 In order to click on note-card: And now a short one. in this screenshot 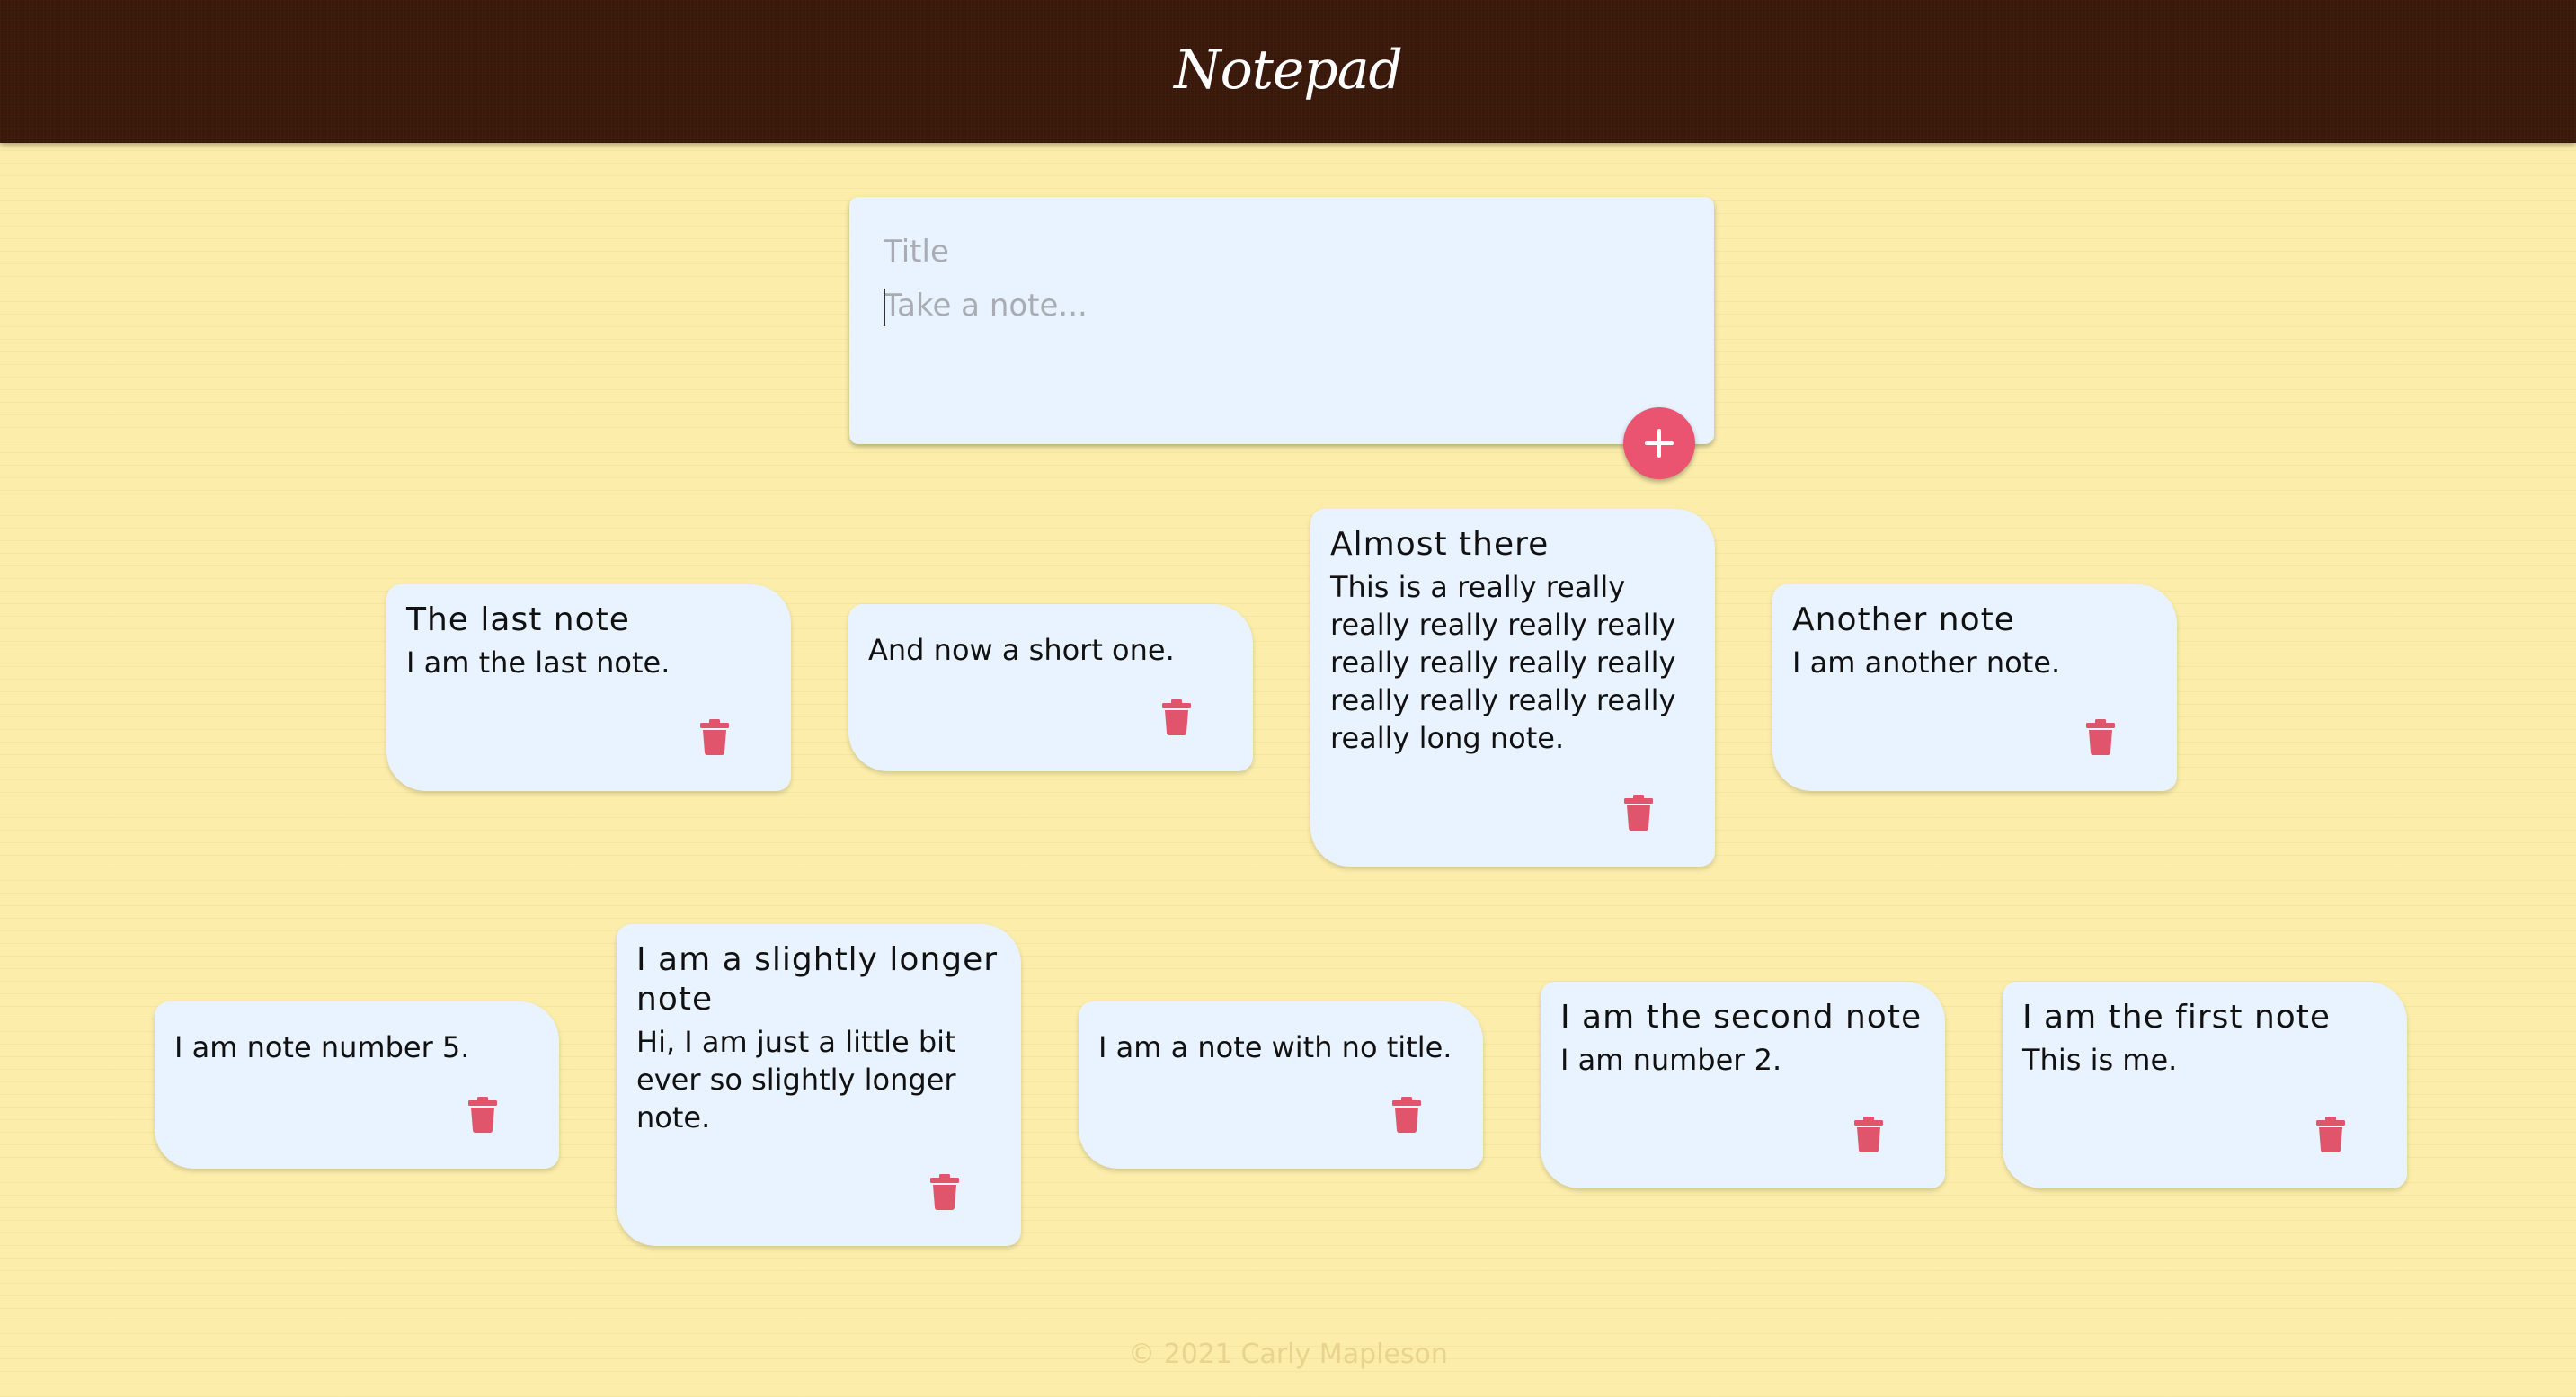, I will do `click(1050, 688)`.